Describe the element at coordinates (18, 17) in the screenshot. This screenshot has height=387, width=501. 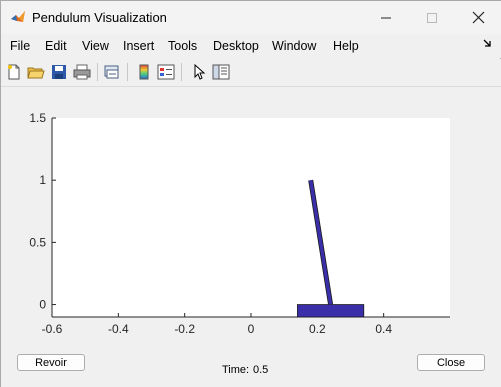
I see `matlab-app-icon` at that location.